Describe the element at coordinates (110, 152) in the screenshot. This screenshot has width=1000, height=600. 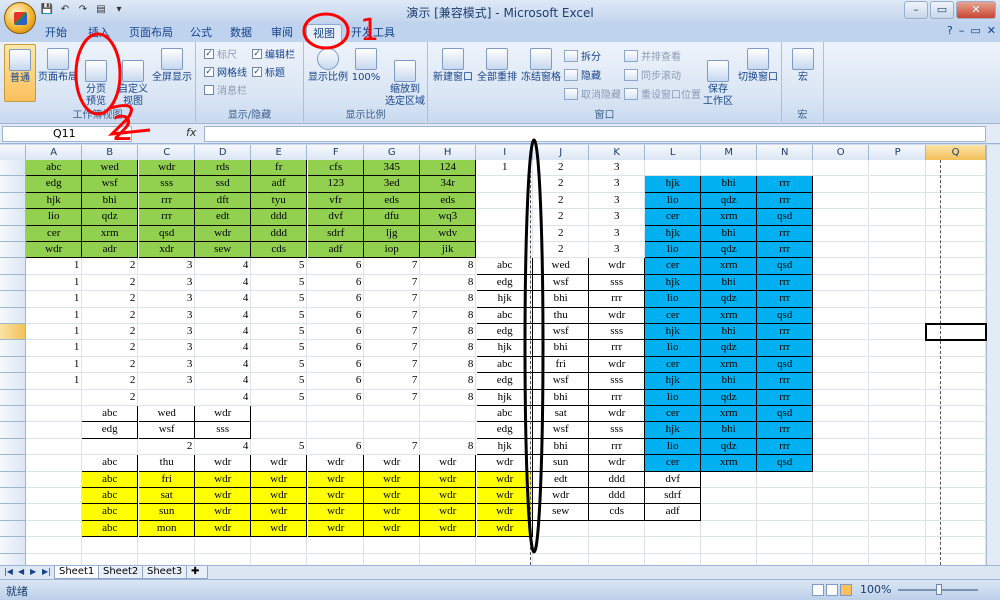
I see `column-header-b: B` at that location.